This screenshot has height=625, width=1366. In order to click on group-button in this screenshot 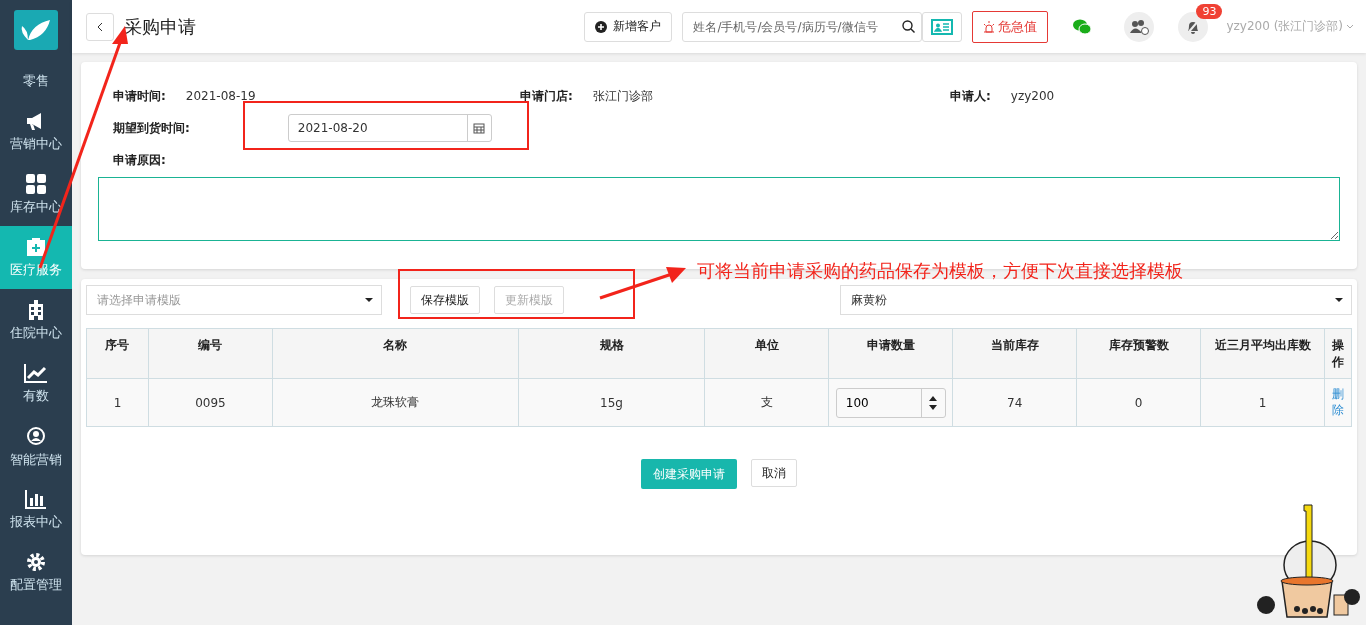, I will do `click(1139, 26)`.